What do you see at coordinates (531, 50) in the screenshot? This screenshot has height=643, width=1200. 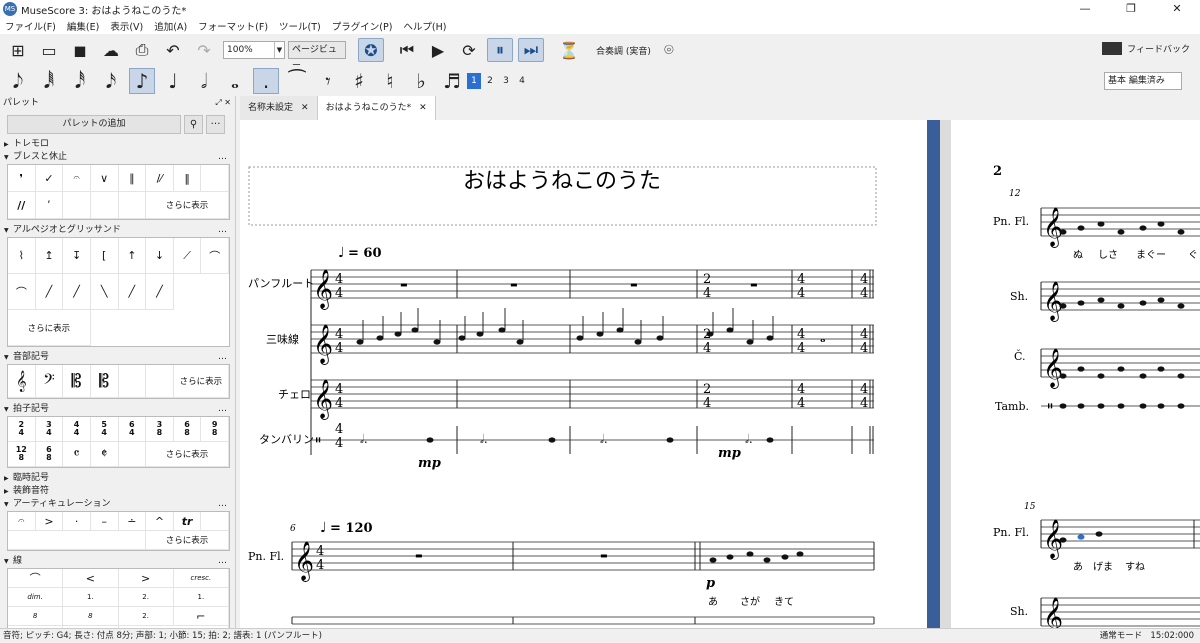 I see `loop-out-icon: ⏭` at bounding box center [531, 50].